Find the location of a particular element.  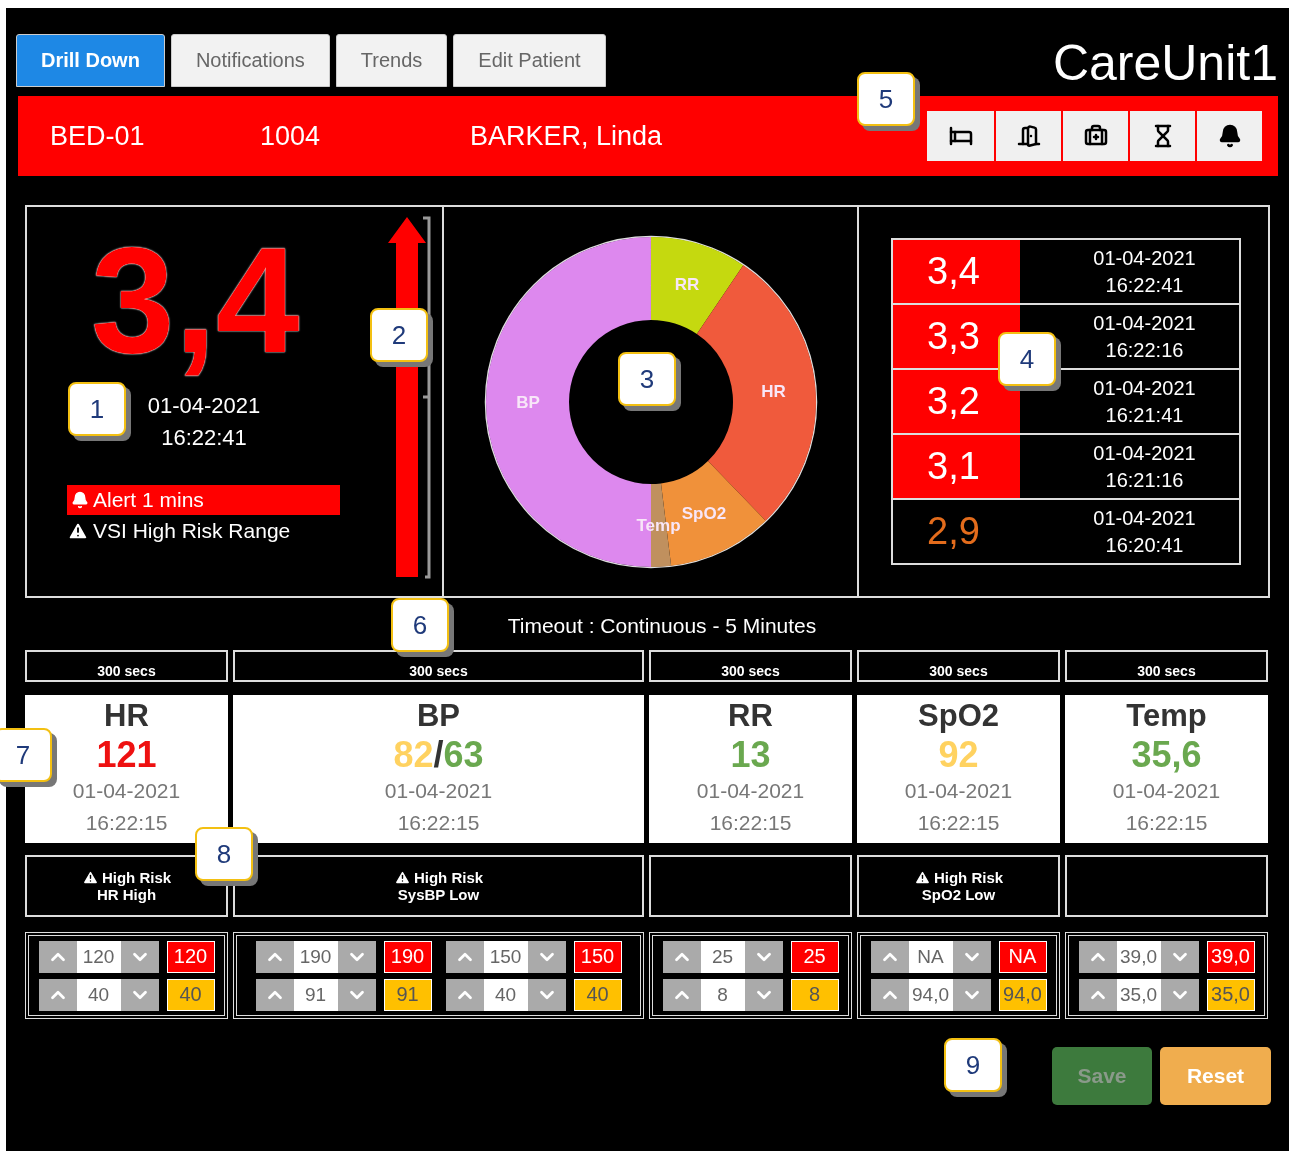

score-time: 16:22:41 is located at coordinates (204, 438).